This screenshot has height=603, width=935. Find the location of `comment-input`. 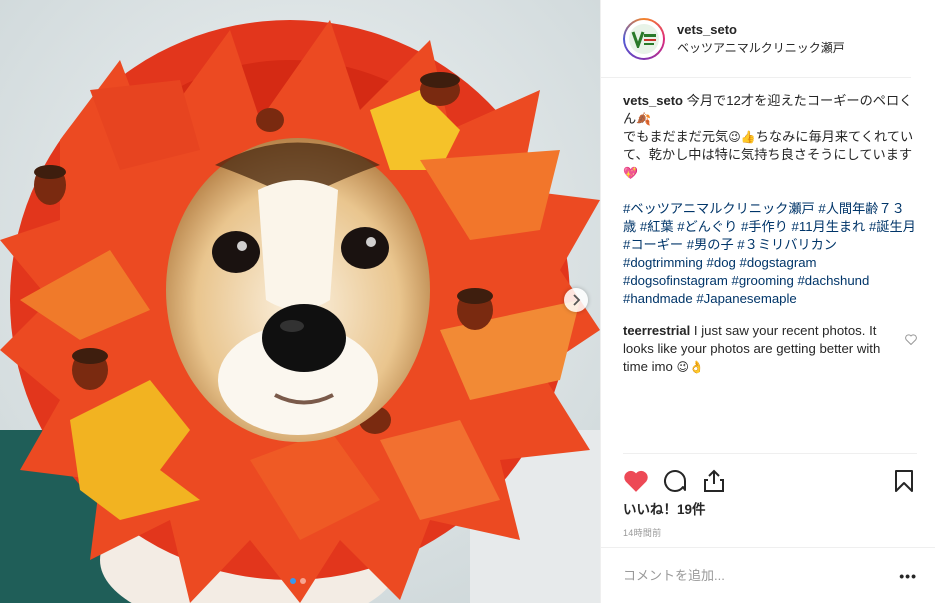

comment-input is located at coordinates (761, 575).